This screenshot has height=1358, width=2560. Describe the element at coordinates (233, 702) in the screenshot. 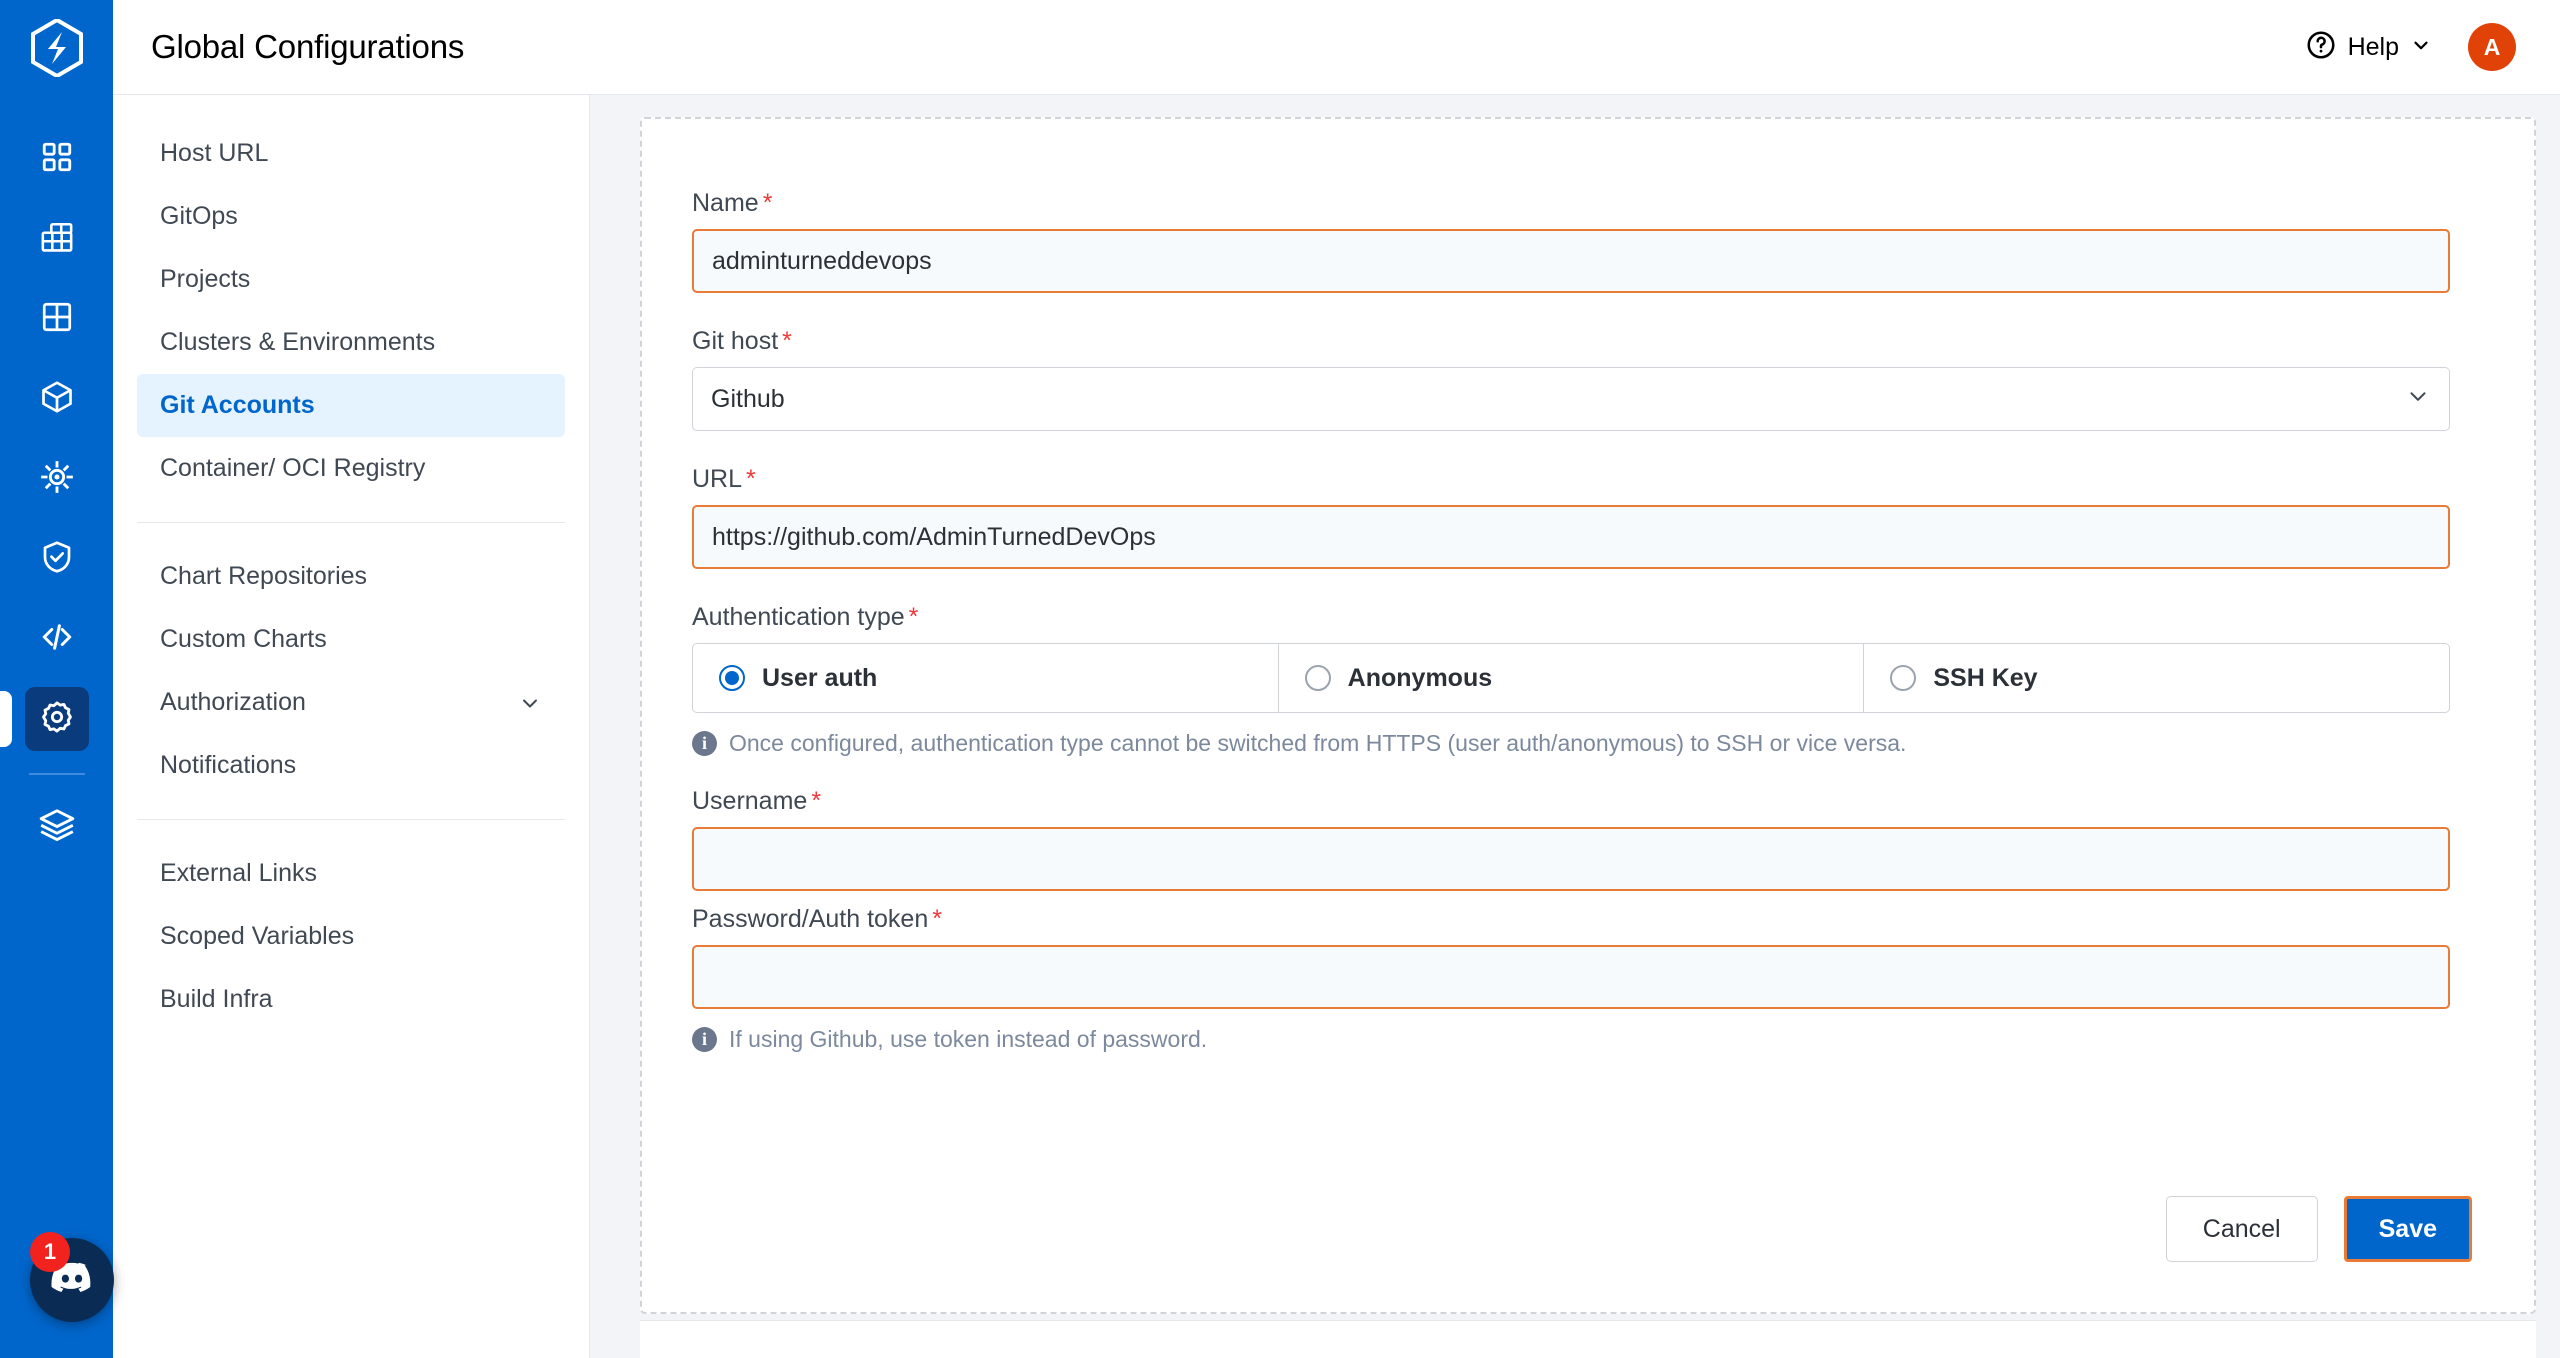

I see `nav-label: Authorization` at that location.